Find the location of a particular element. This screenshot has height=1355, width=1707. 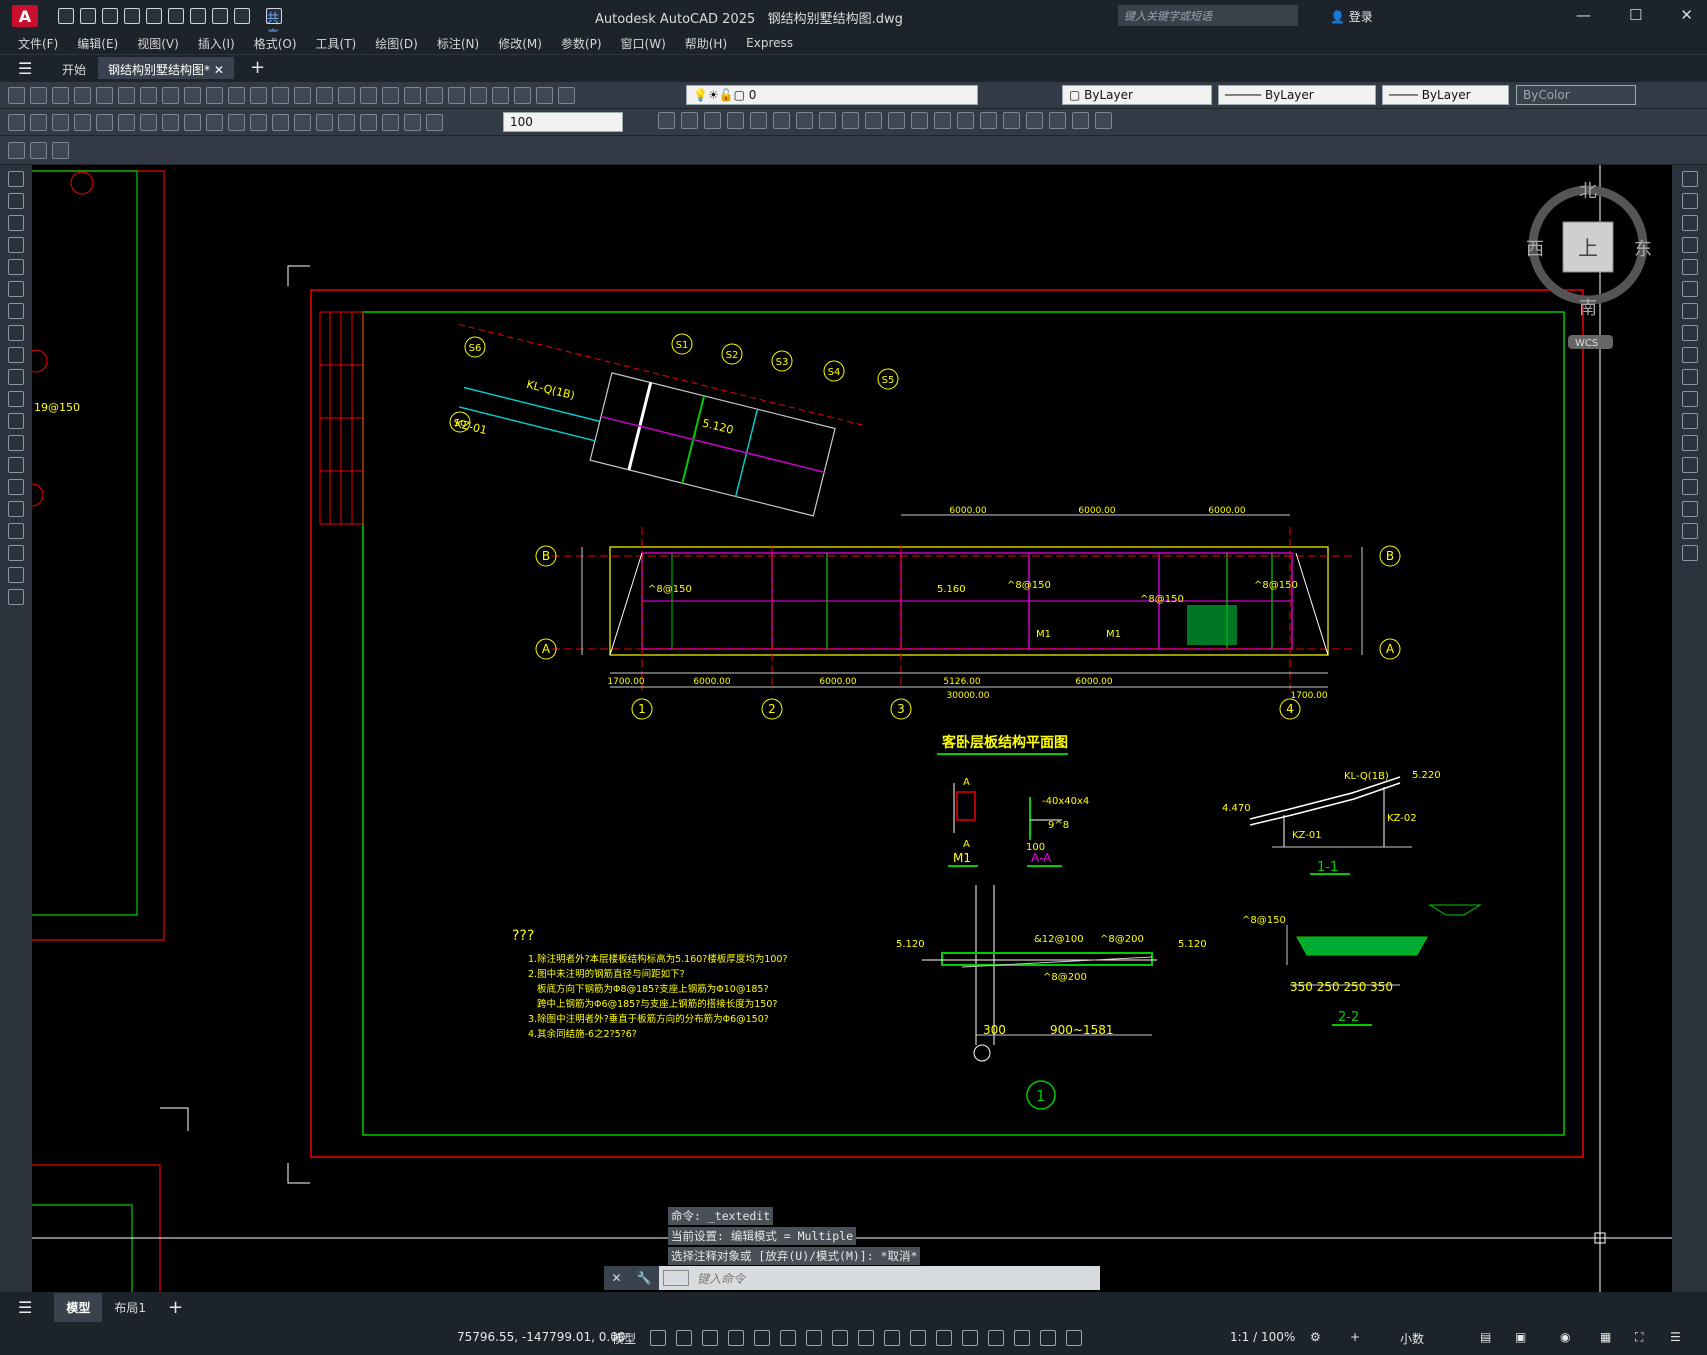

workspace-gear-icon: ⚙ is located at coordinates (1315, 1337).